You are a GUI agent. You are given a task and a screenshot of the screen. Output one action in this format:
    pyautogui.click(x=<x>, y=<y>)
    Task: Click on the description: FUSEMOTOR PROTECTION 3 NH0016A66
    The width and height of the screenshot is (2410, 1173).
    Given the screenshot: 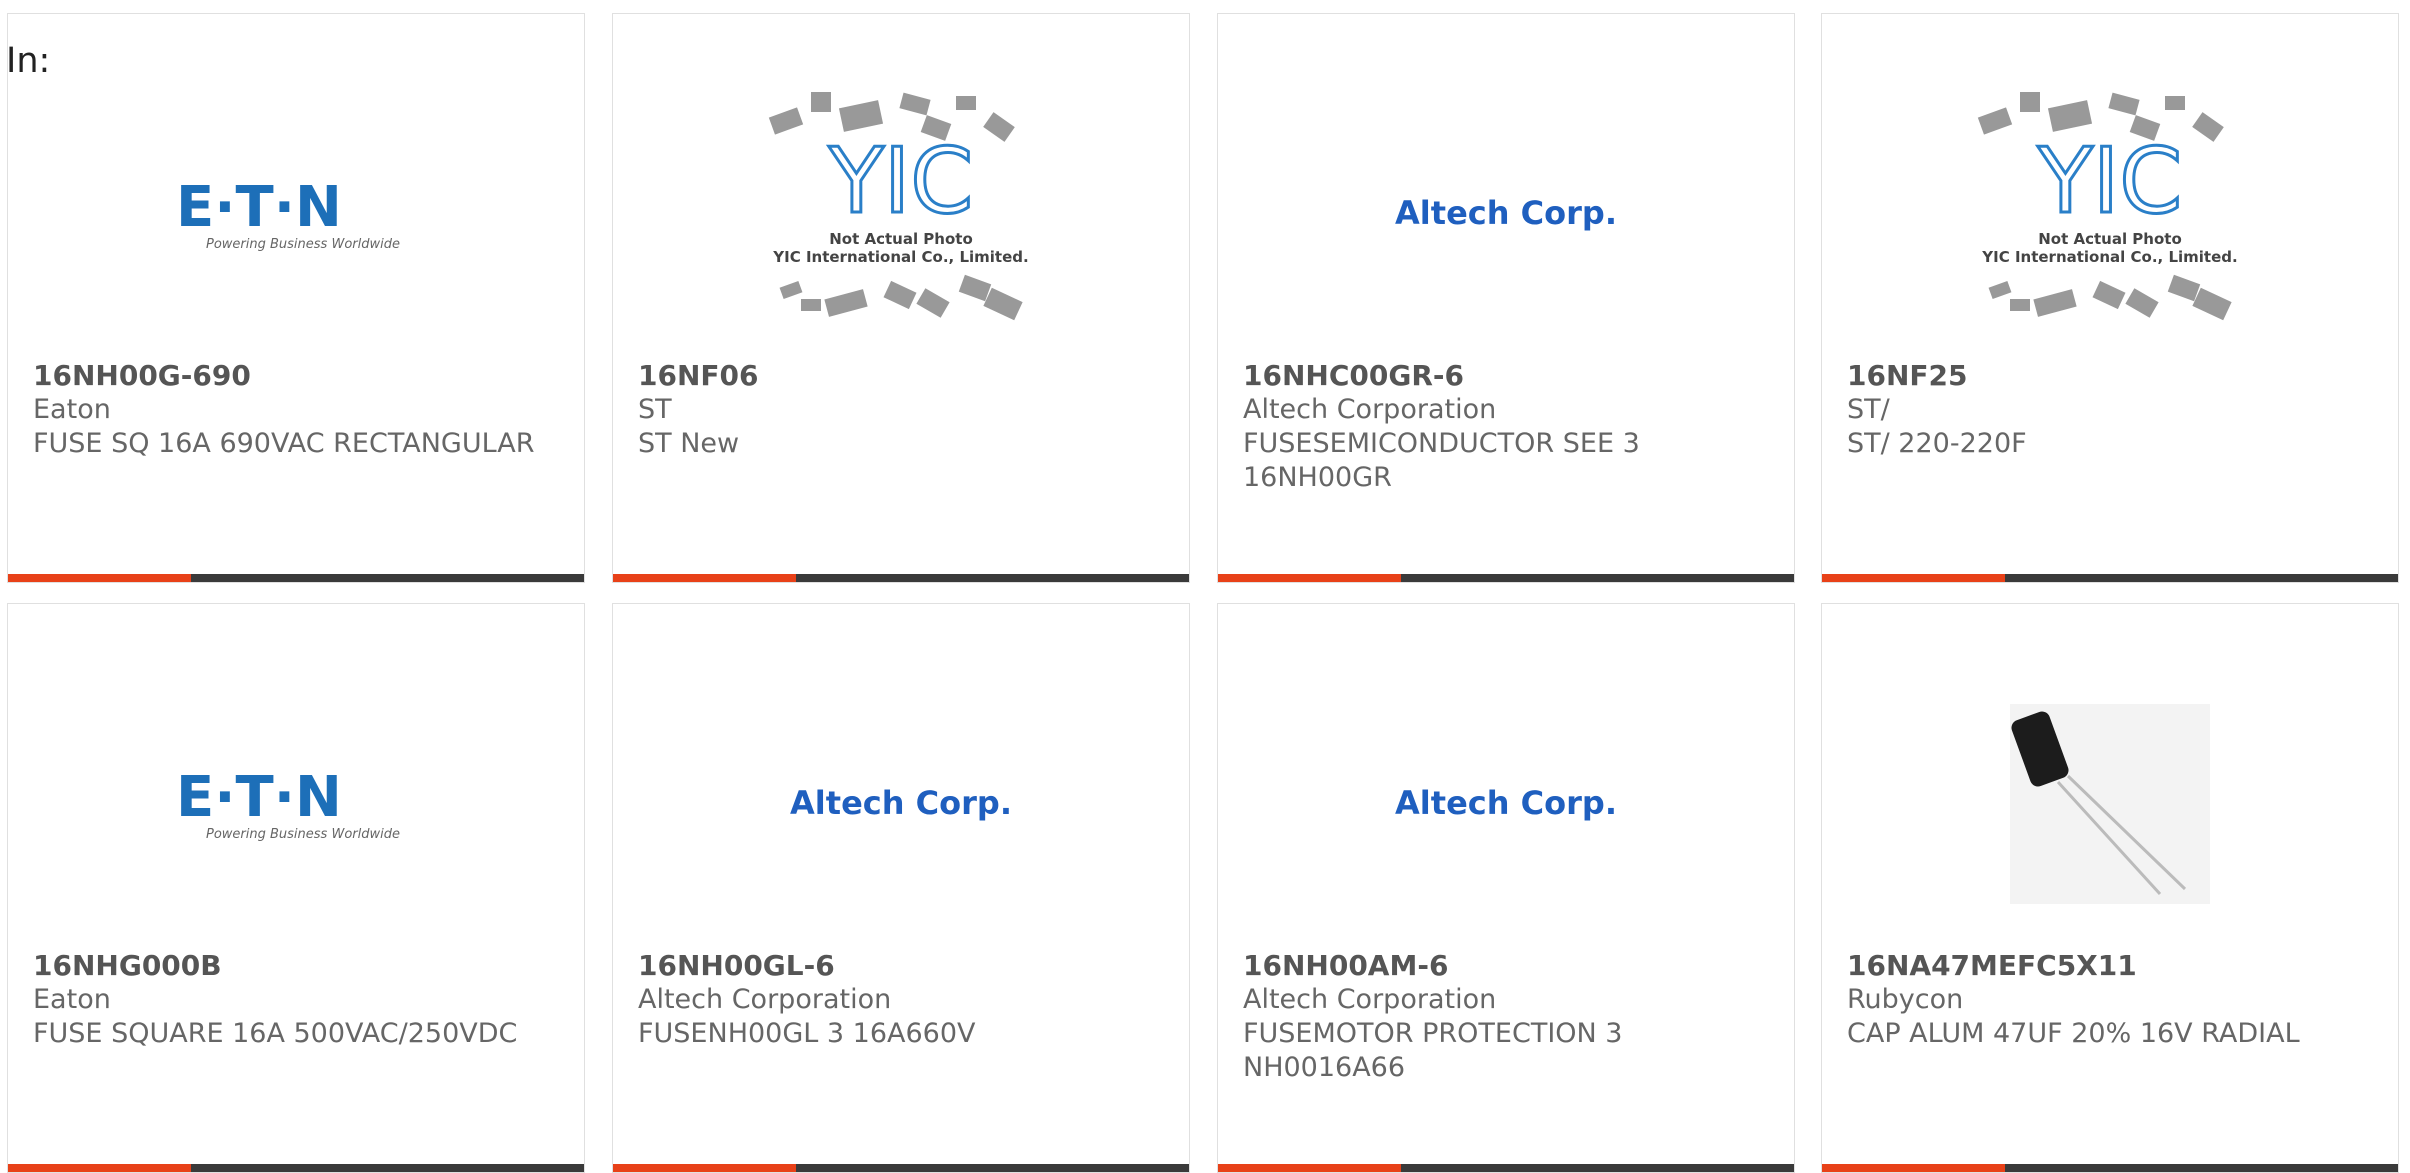 What is the action you would take?
    pyautogui.click(x=1433, y=1050)
    